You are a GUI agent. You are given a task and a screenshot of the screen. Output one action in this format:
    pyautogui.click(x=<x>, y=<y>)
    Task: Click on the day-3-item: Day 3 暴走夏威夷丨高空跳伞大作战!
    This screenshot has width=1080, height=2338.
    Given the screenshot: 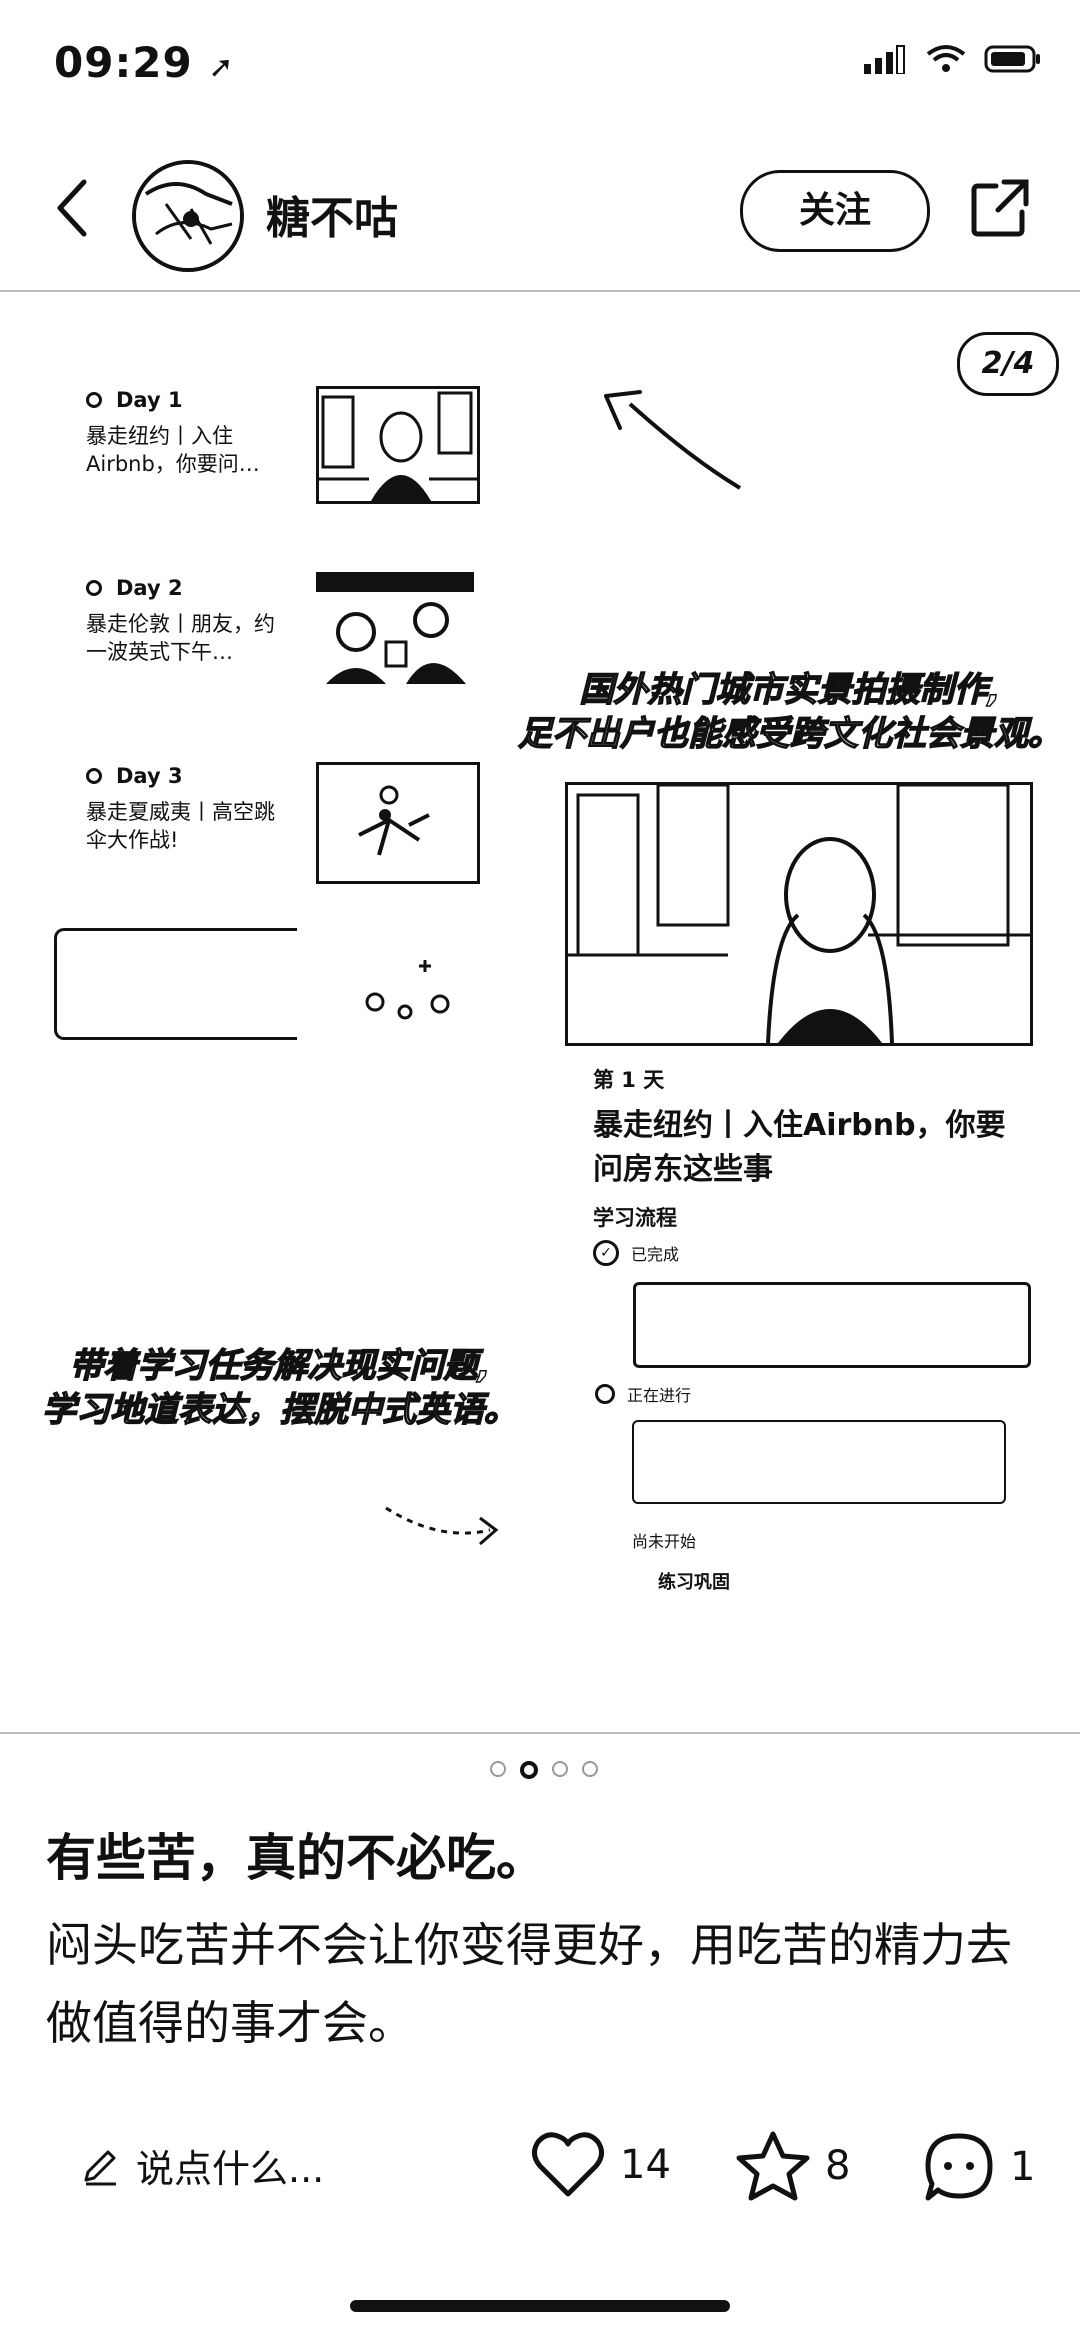 What is the action you would take?
    pyautogui.click(x=186, y=809)
    